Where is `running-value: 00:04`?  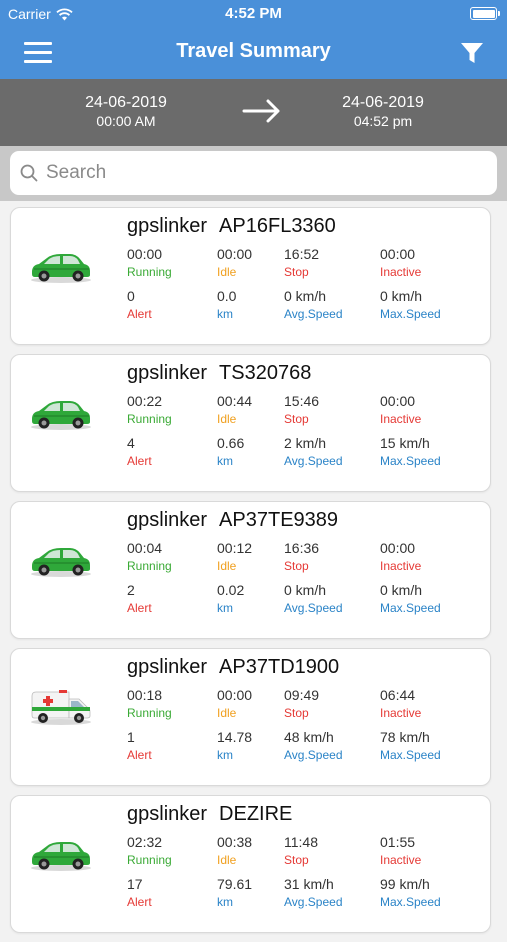
running-value: 00:04 is located at coordinates (145, 548).